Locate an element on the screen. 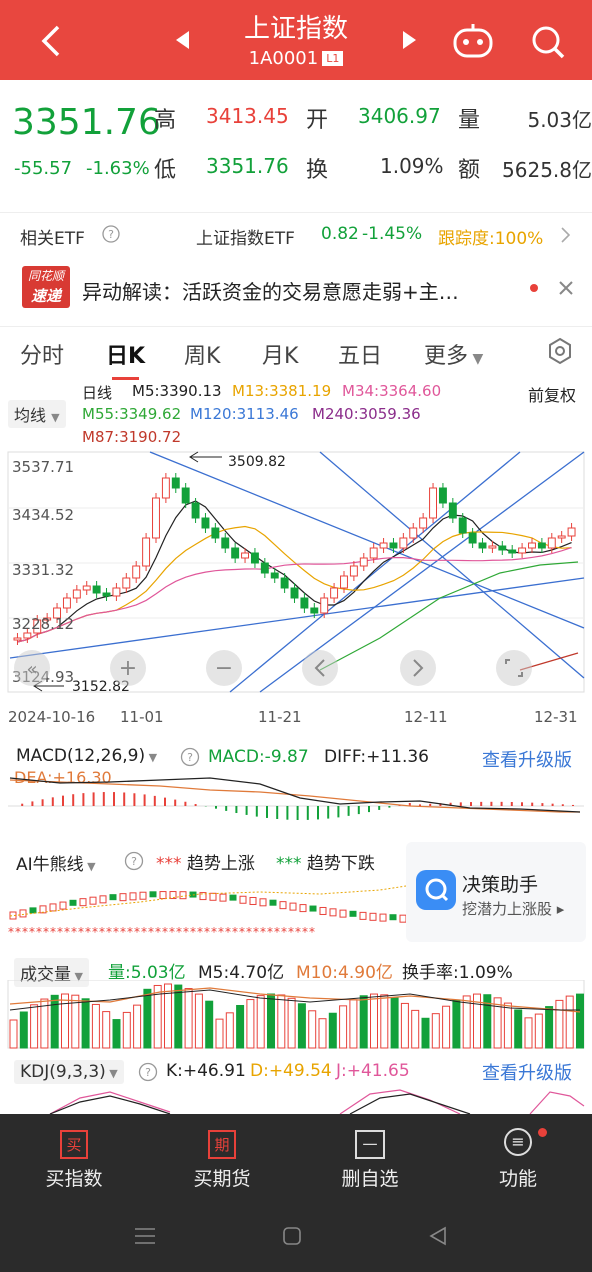  price-change: -55.57 is located at coordinates (43, 168).